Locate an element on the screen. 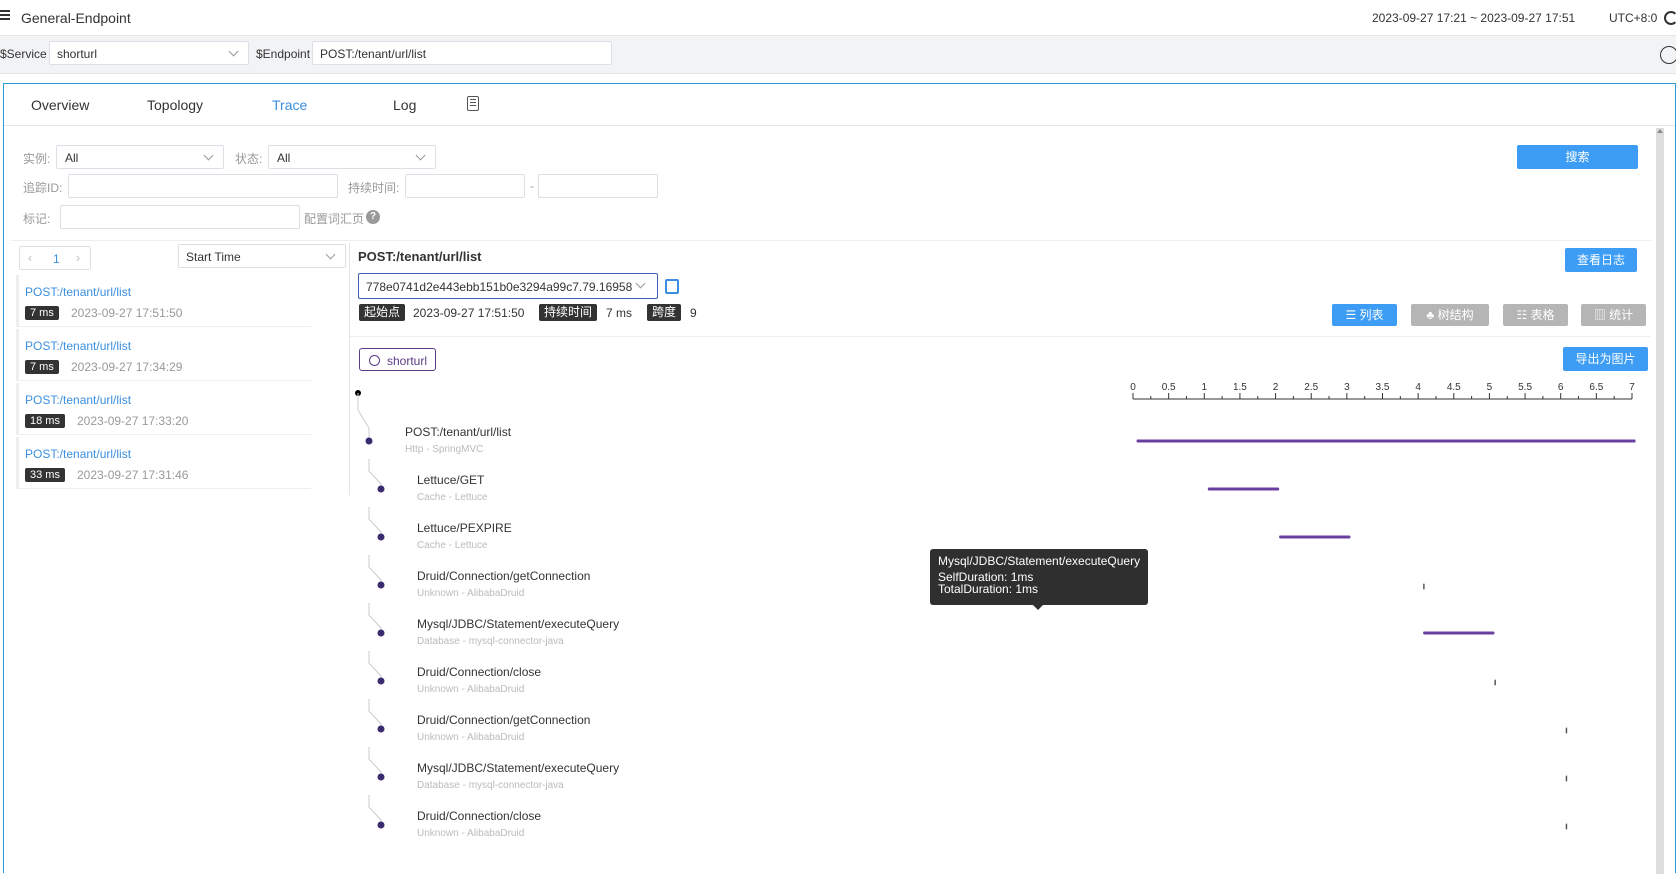  export-image-button: 导出为图片 is located at coordinates (1605, 359).